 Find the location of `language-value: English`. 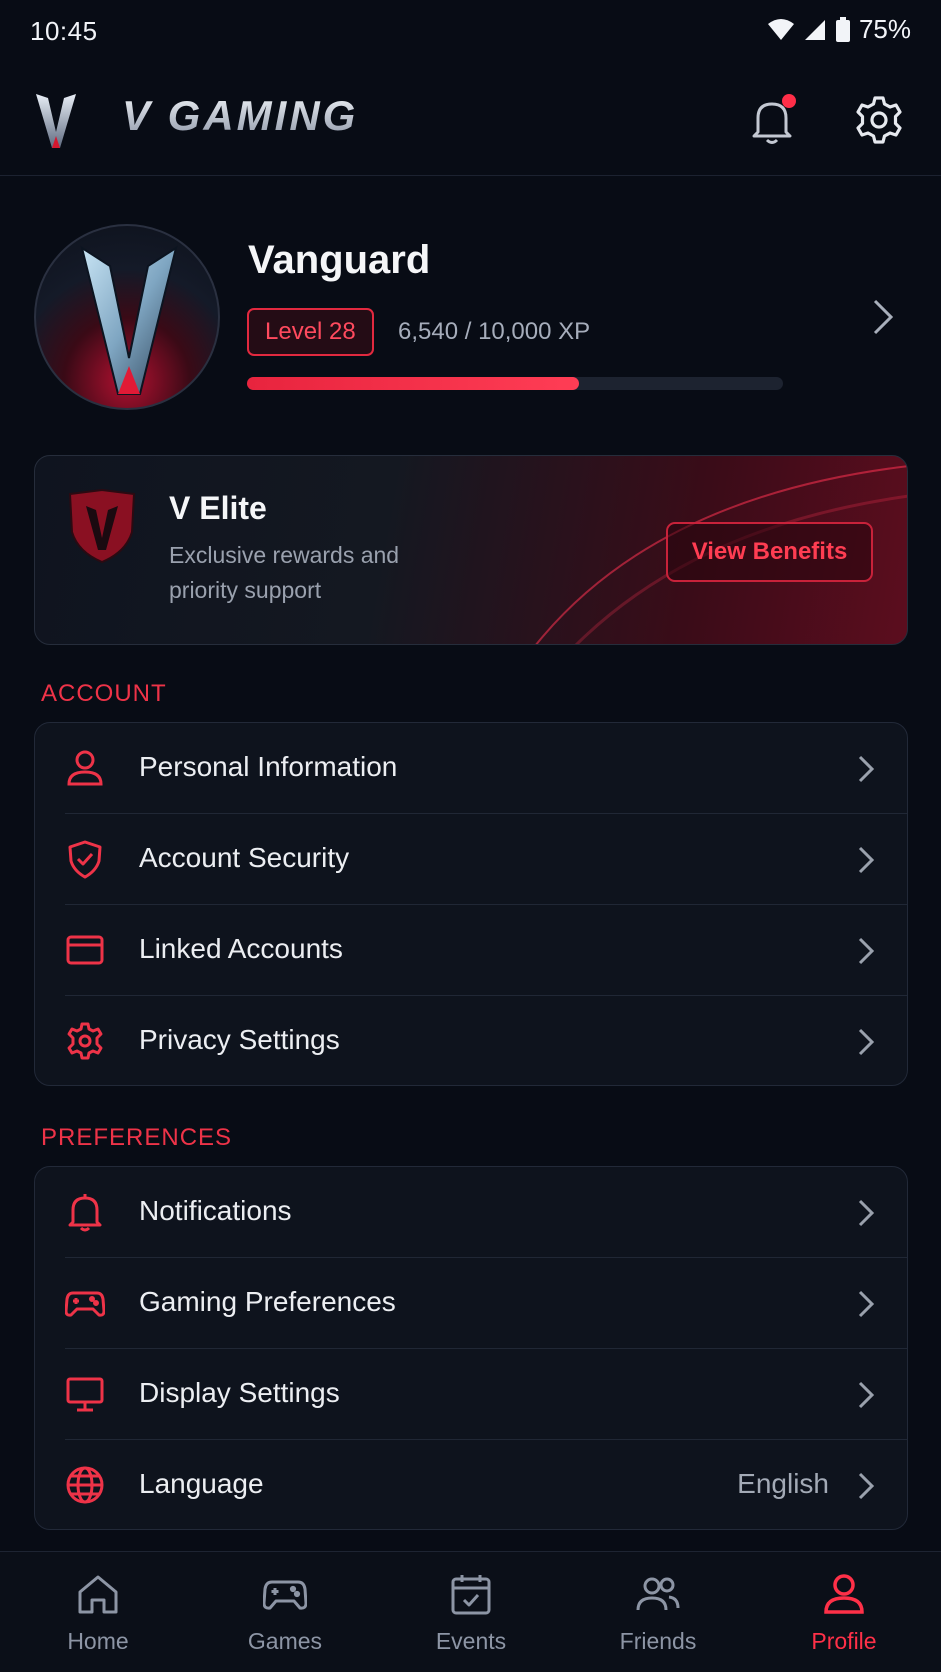

language-value: English is located at coordinates (783, 1483).